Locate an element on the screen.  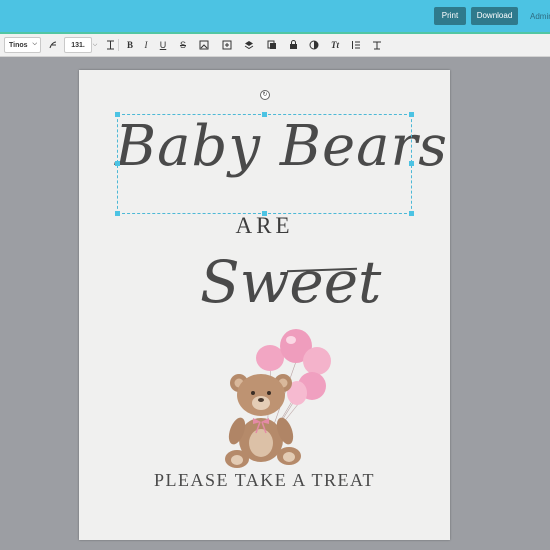
text-toolbar: Tinos ⌵ 131. ⌵ B I U S Tt is located at coordinates (275, 45).